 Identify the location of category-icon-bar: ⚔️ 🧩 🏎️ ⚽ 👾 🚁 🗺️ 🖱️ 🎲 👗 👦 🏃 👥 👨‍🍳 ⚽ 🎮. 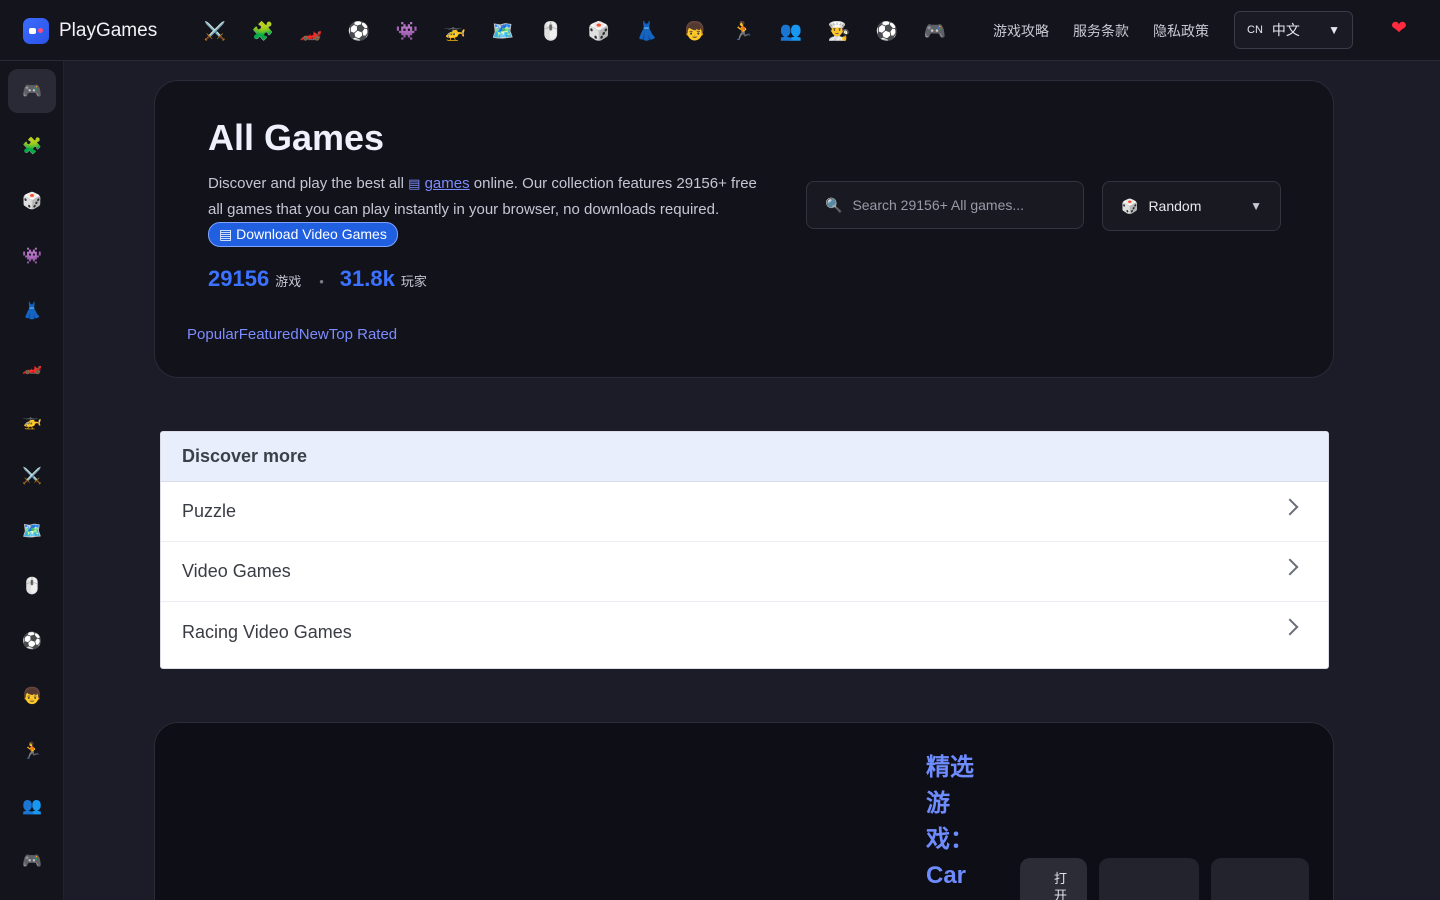
(575, 31).